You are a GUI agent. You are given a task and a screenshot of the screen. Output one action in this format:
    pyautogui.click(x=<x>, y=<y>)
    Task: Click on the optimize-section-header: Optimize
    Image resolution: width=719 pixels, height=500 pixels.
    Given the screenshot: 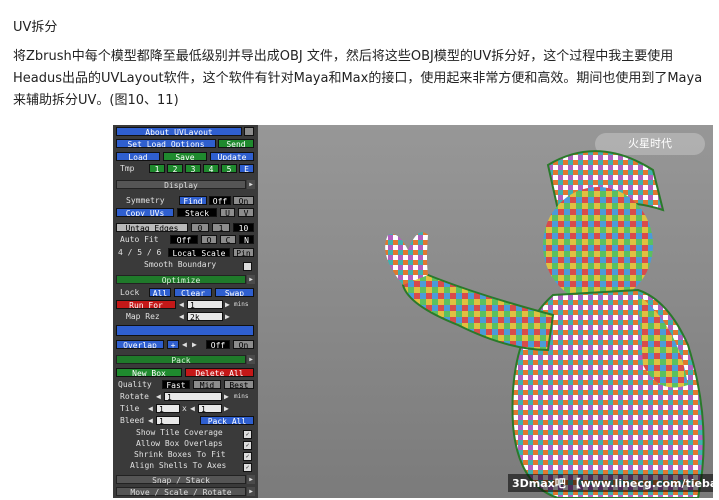 What is the action you would take?
    pyautogui.click(x=181, y=280)
    